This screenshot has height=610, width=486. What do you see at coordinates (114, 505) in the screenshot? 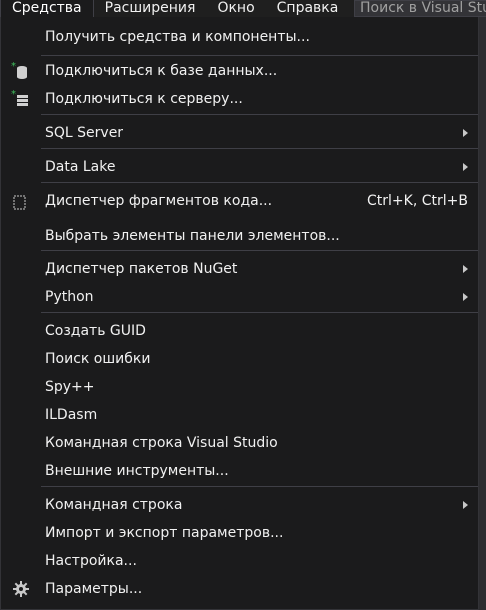
I see `menu-item-label: Командная строка` at bounding box center [114, 505].